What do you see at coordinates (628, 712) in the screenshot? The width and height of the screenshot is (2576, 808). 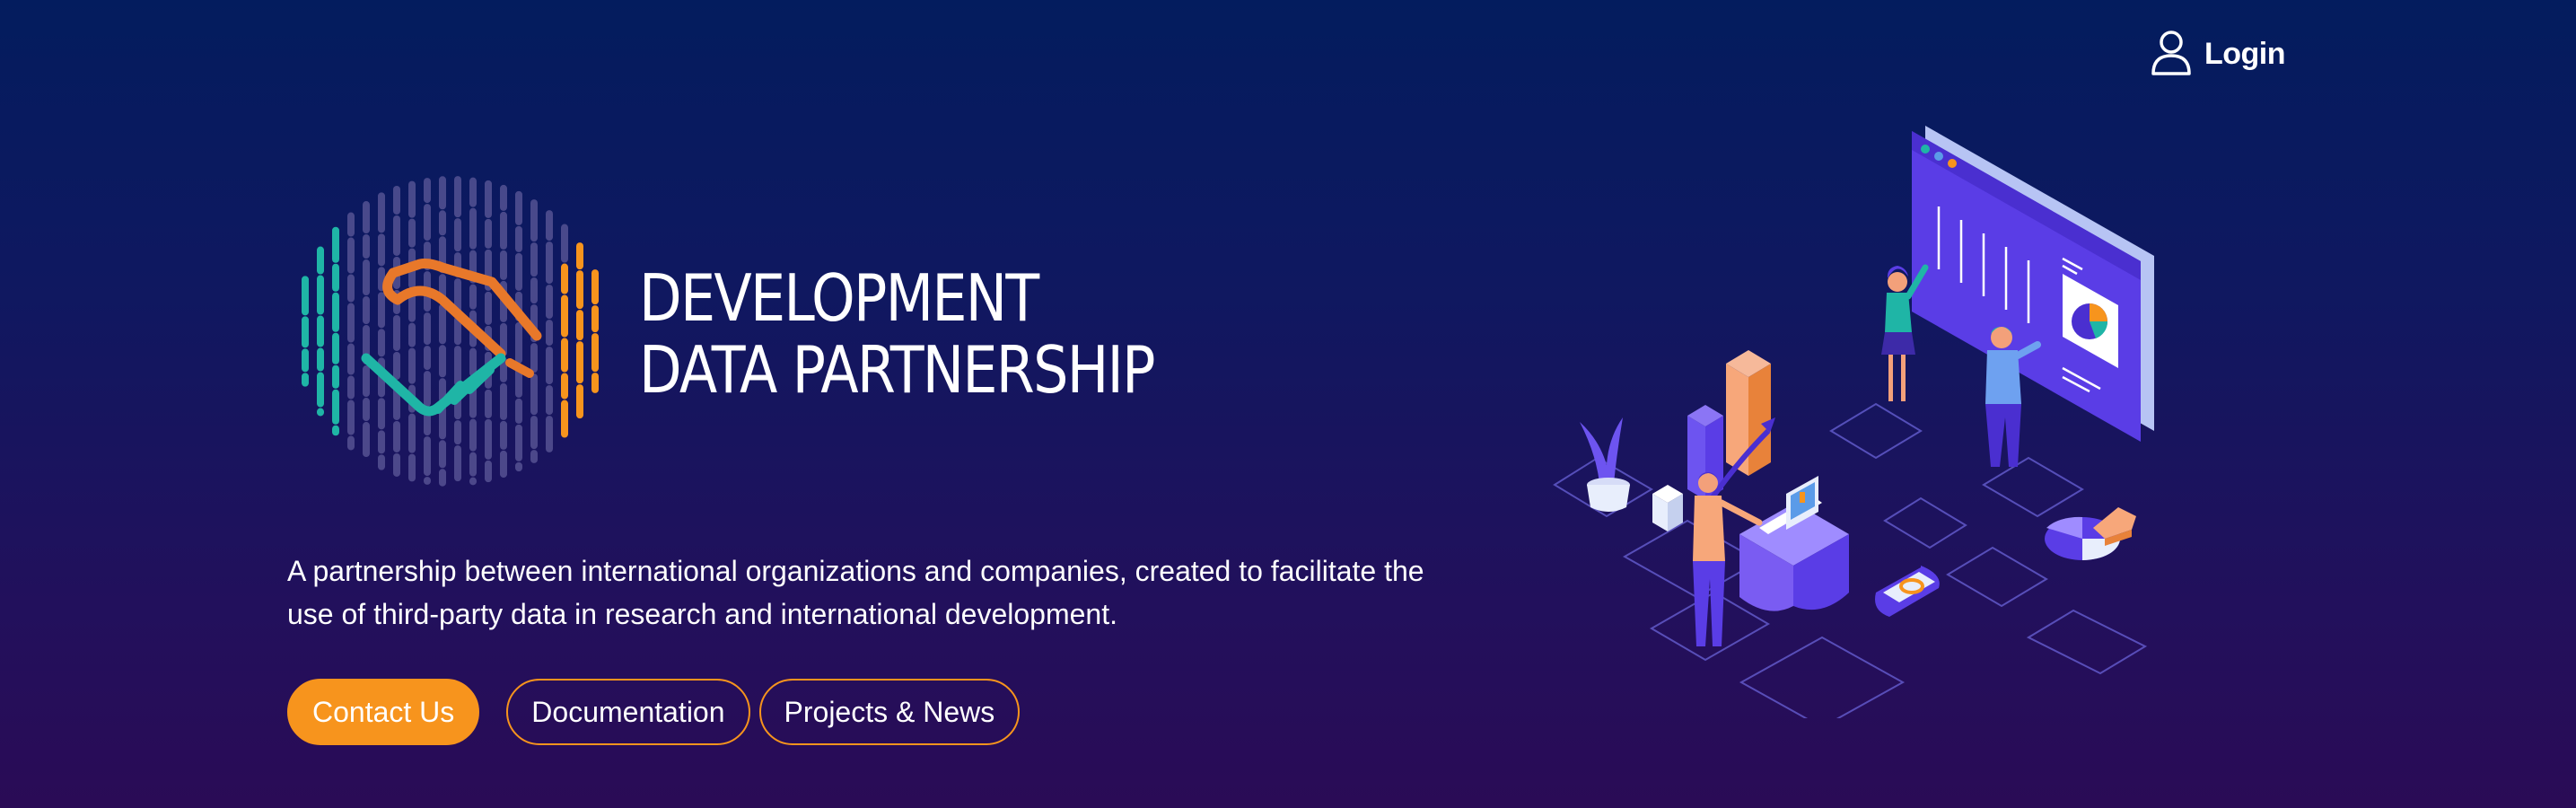 I see `documentation-button: Documentation` at bounding box center [628, 712].